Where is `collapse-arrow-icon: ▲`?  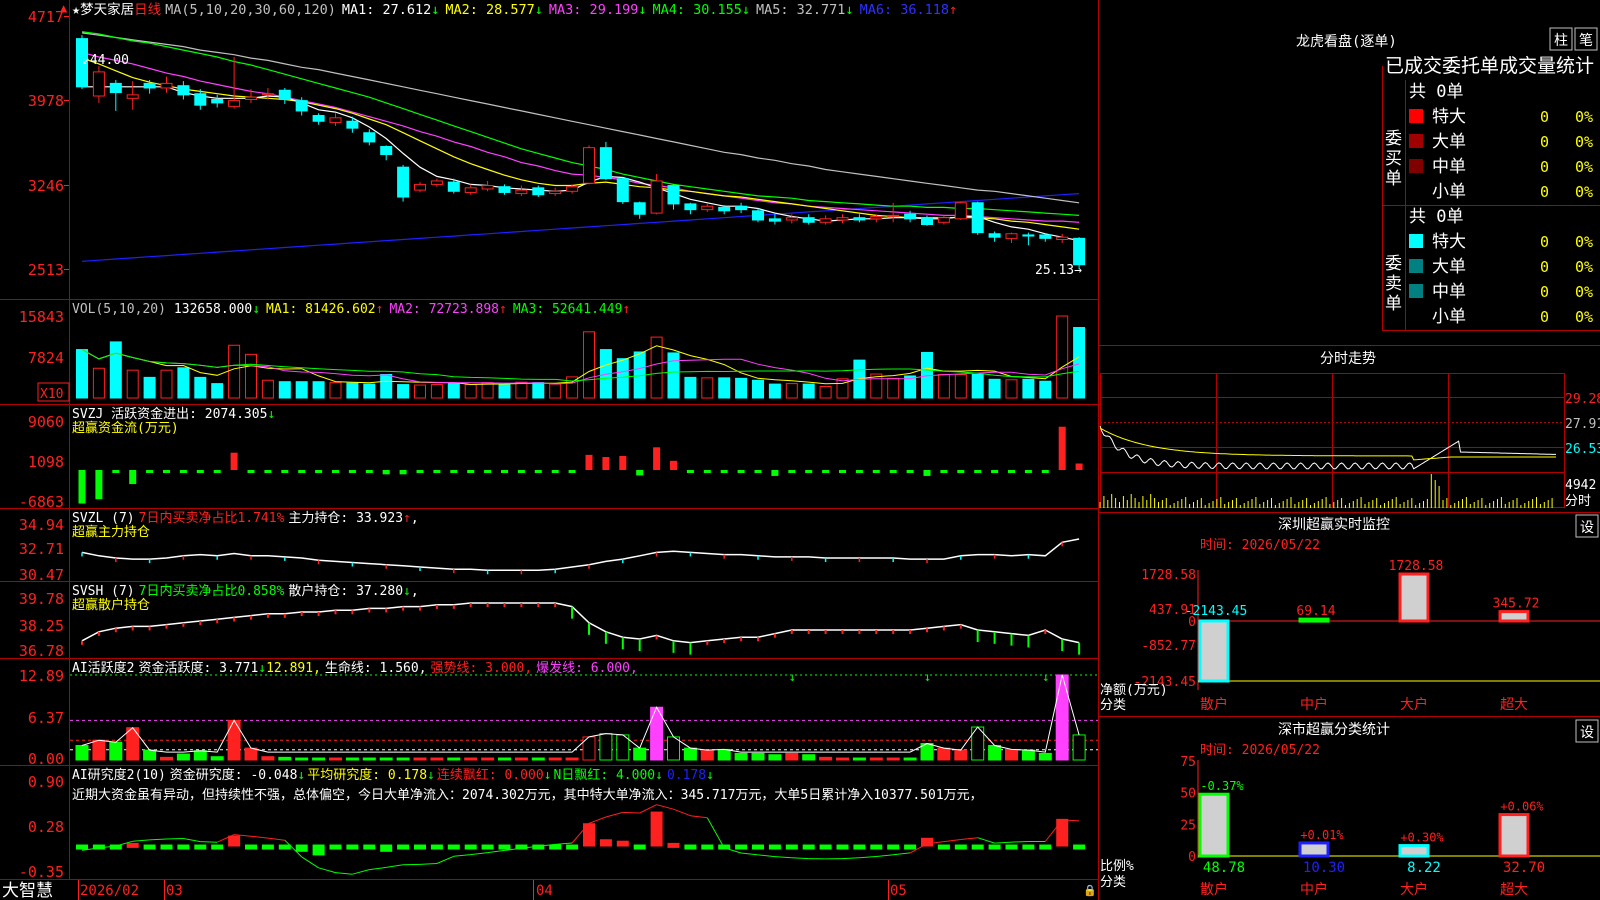 collapse-arrow-icon: ▲ is located at coordinates (64, 8).